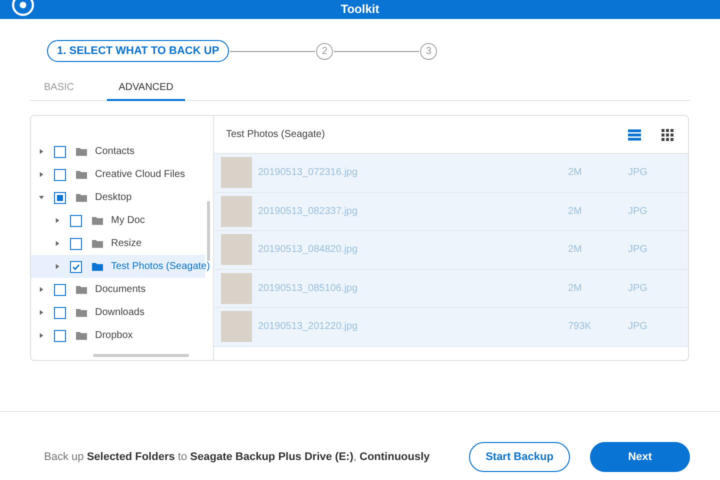  I want to click on folder-tree-item: Desktop, so click(118, 197).